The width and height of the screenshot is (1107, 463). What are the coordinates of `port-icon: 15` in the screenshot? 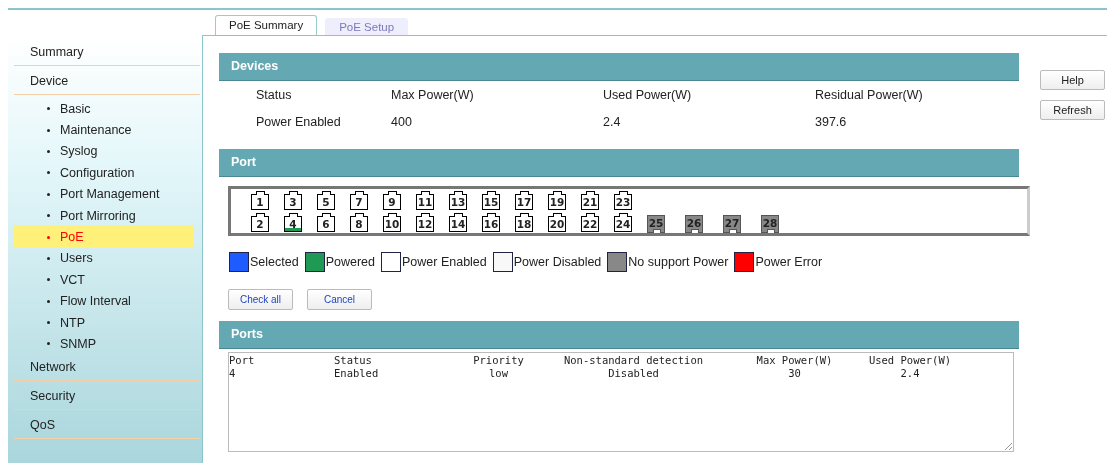 It's located at (491, 202).